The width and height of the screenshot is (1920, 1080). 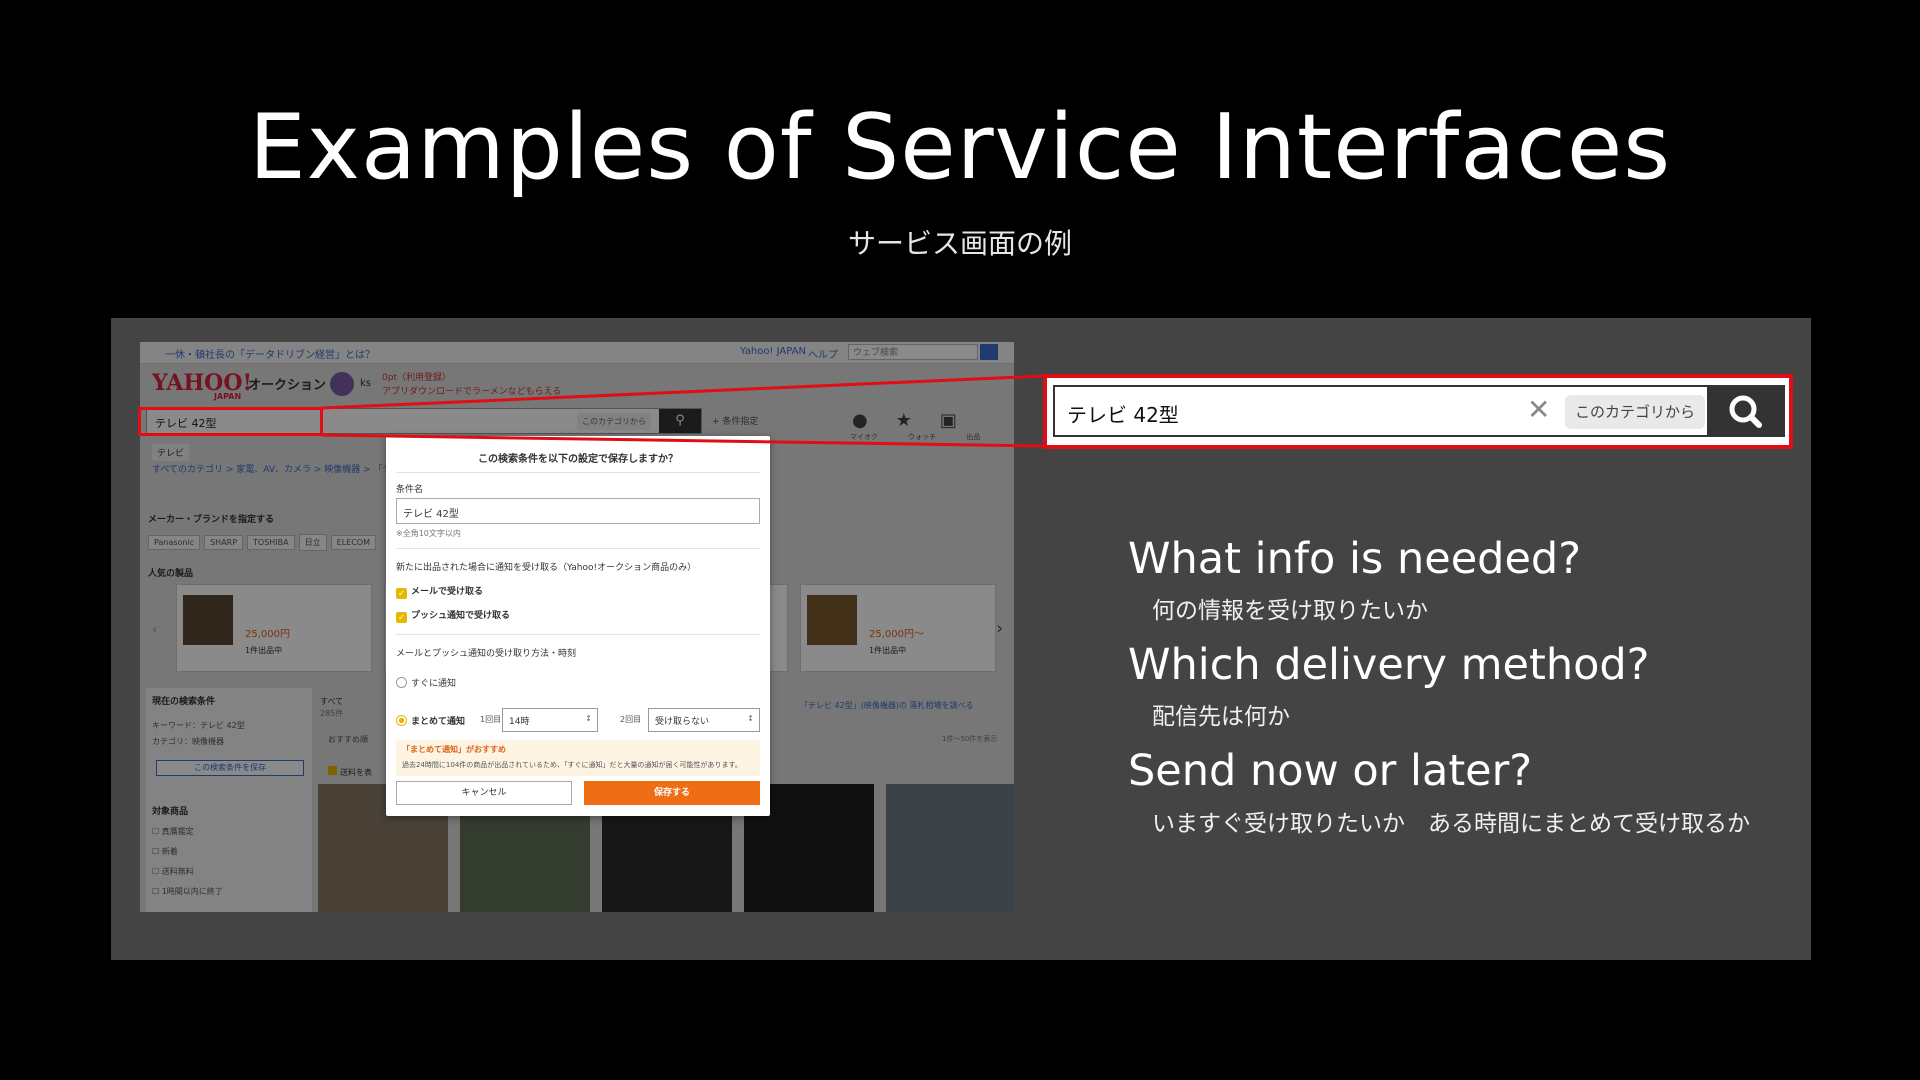 I want to click on clear-icon: ✕, so click(x=1538, y=409).